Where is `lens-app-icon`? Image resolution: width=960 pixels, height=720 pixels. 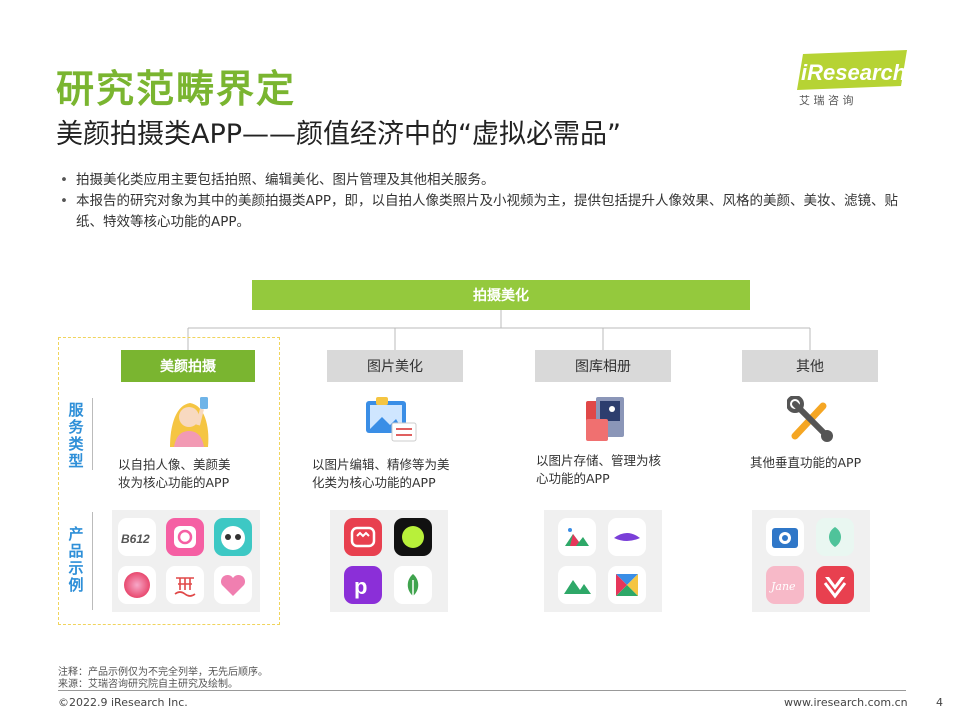 lens-app-icon is located at coordinates (413, 537).